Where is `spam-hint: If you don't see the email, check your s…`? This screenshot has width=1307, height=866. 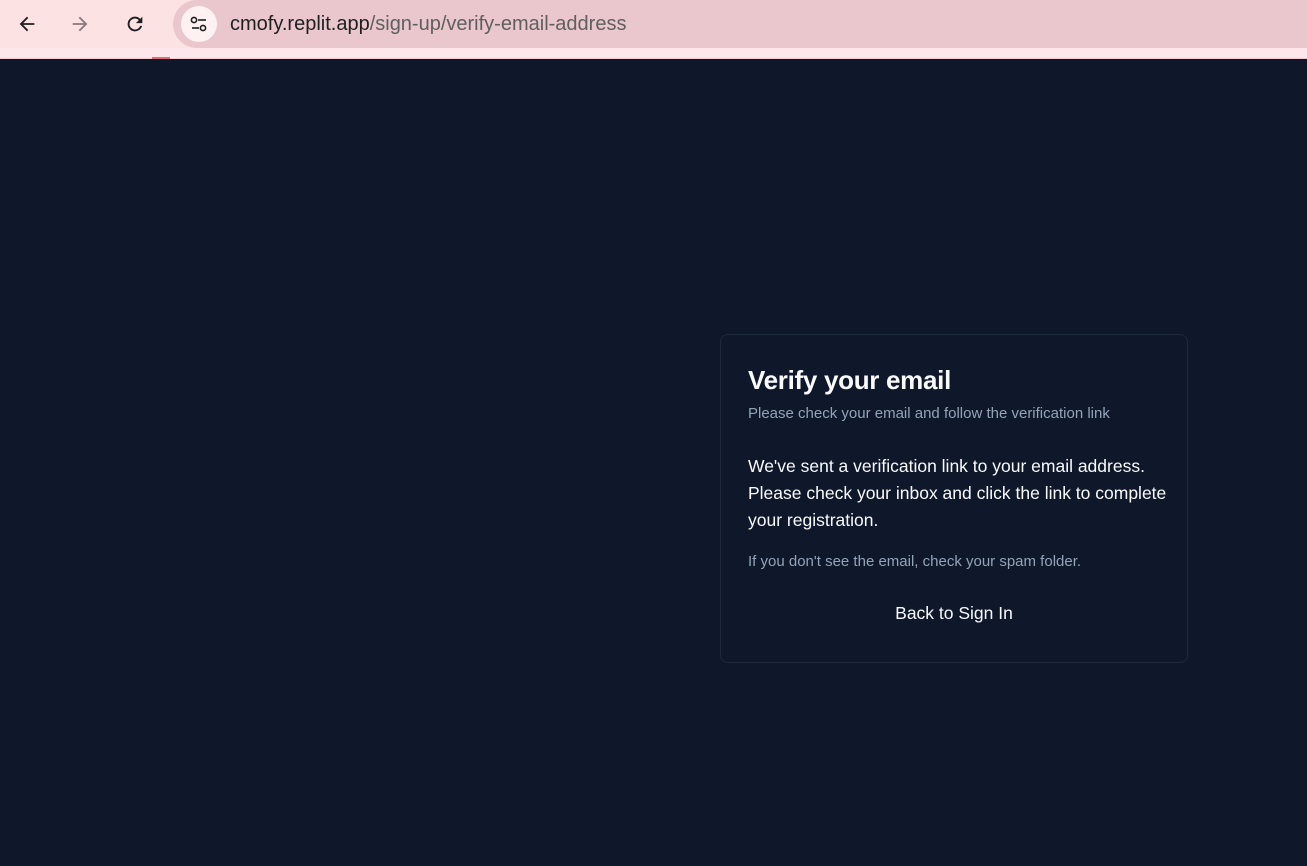 spam-hint: If you don't see the email, check your s… is located at coordinates (915, 561).